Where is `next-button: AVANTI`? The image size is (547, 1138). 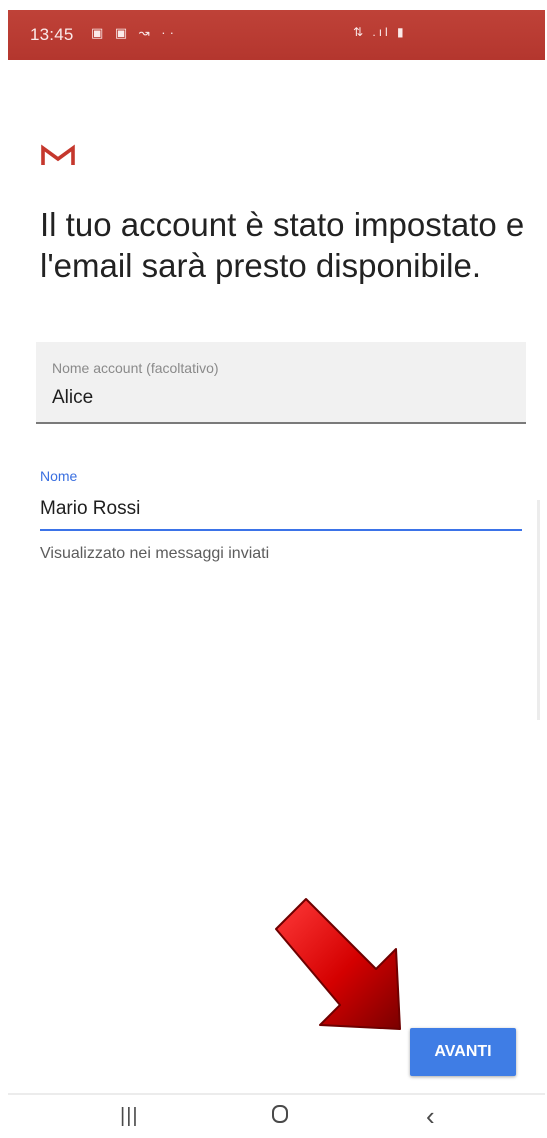
next-button: AVANTI is located at coordinates (463, 1052).